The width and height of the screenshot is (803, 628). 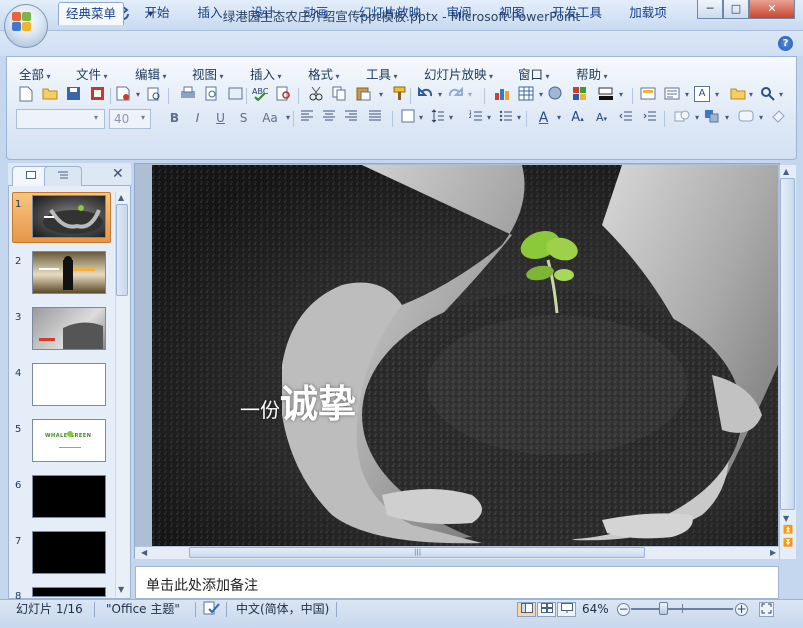 I want to click on fit-to-window-button, so click(x=766, y=609).